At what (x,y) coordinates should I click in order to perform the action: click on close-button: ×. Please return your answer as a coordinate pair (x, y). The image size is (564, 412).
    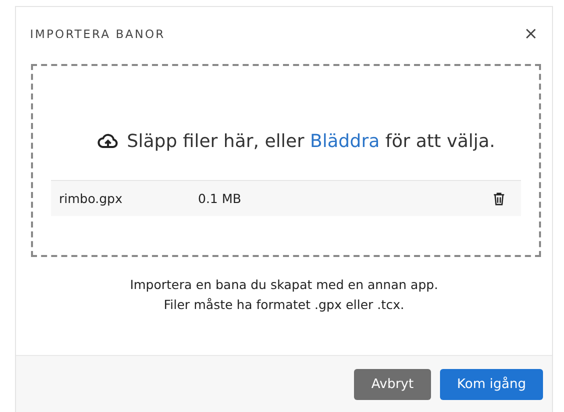
    Looking at the image, I should click on (531, 34).